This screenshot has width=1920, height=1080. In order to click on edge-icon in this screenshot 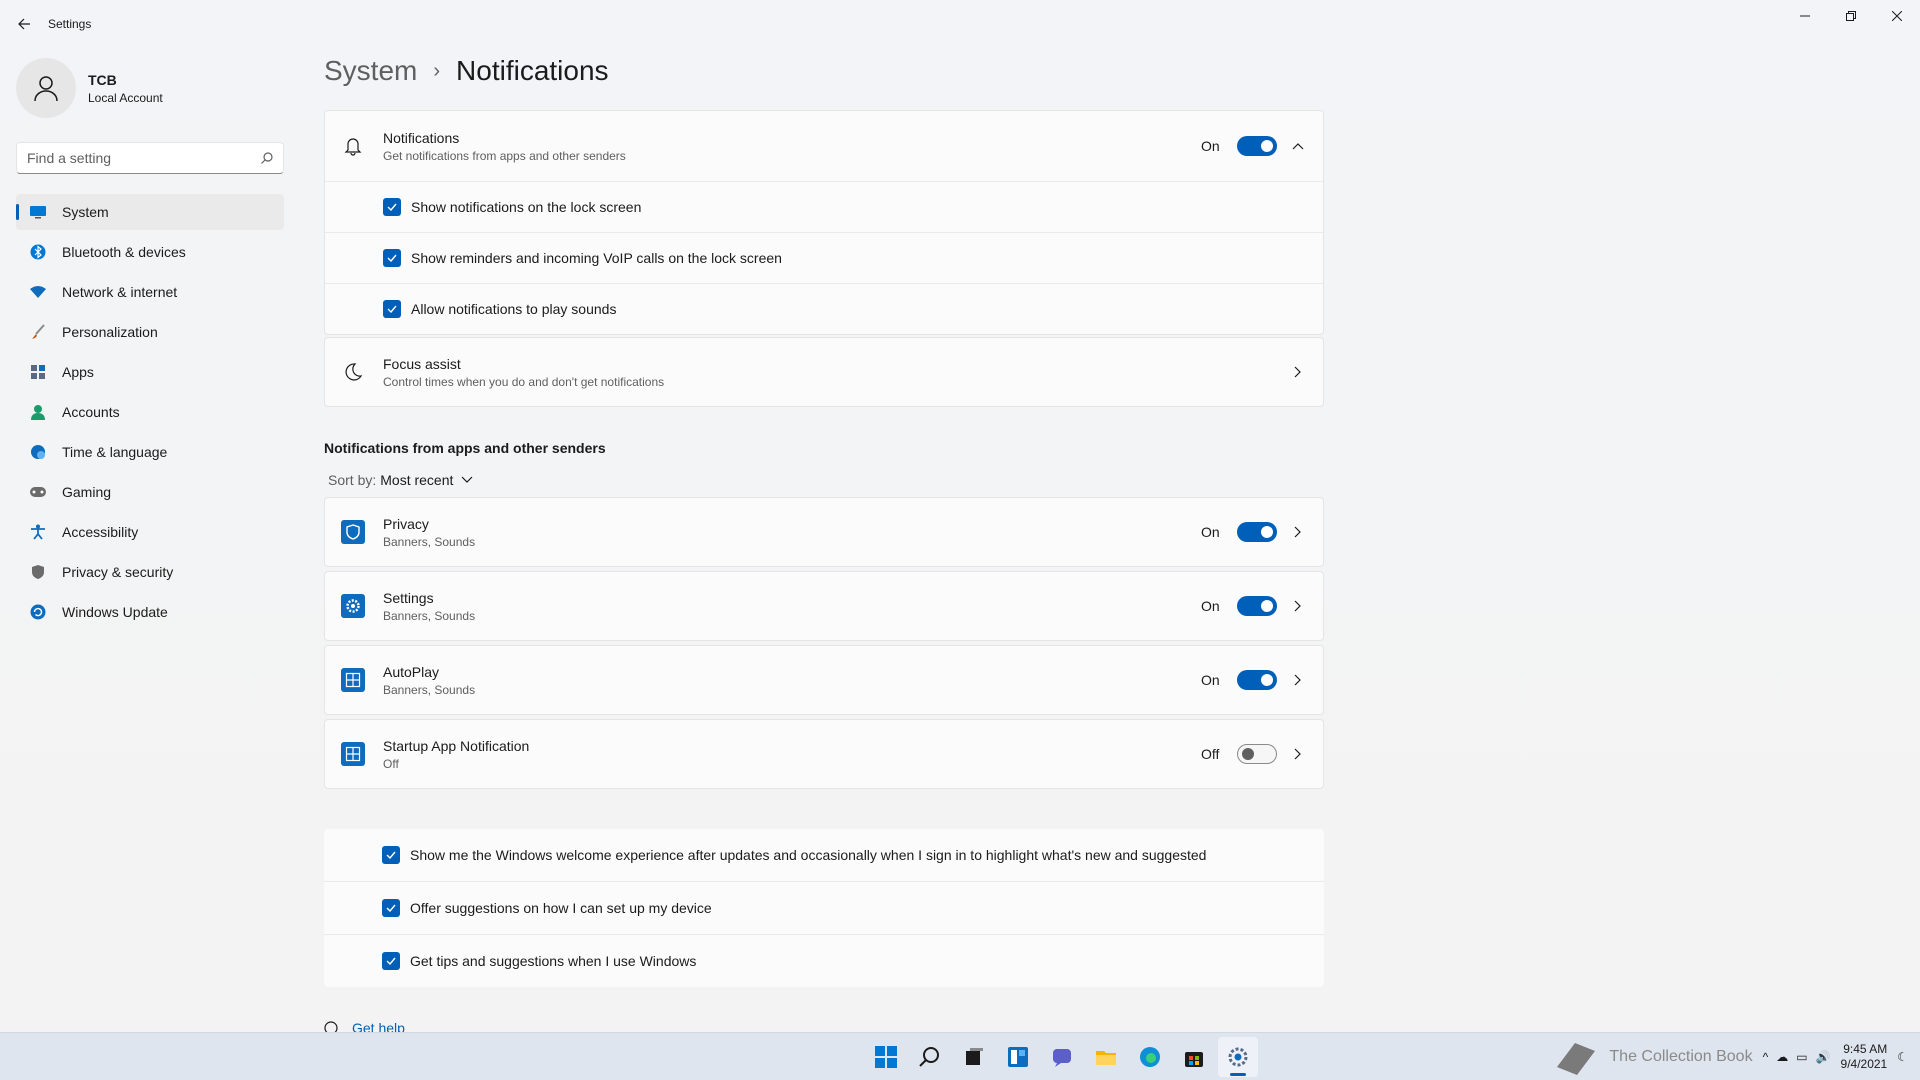, I will do `click(1150, 1057)`.